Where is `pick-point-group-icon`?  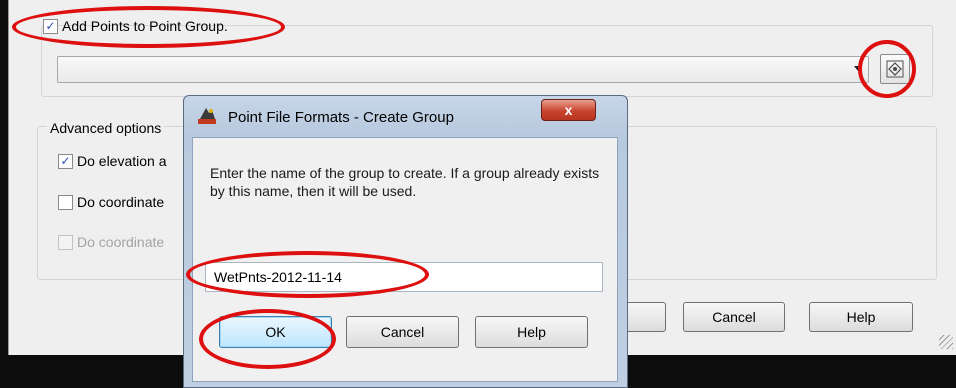 pick-point-group-icon is located at coordinates (895, 69).